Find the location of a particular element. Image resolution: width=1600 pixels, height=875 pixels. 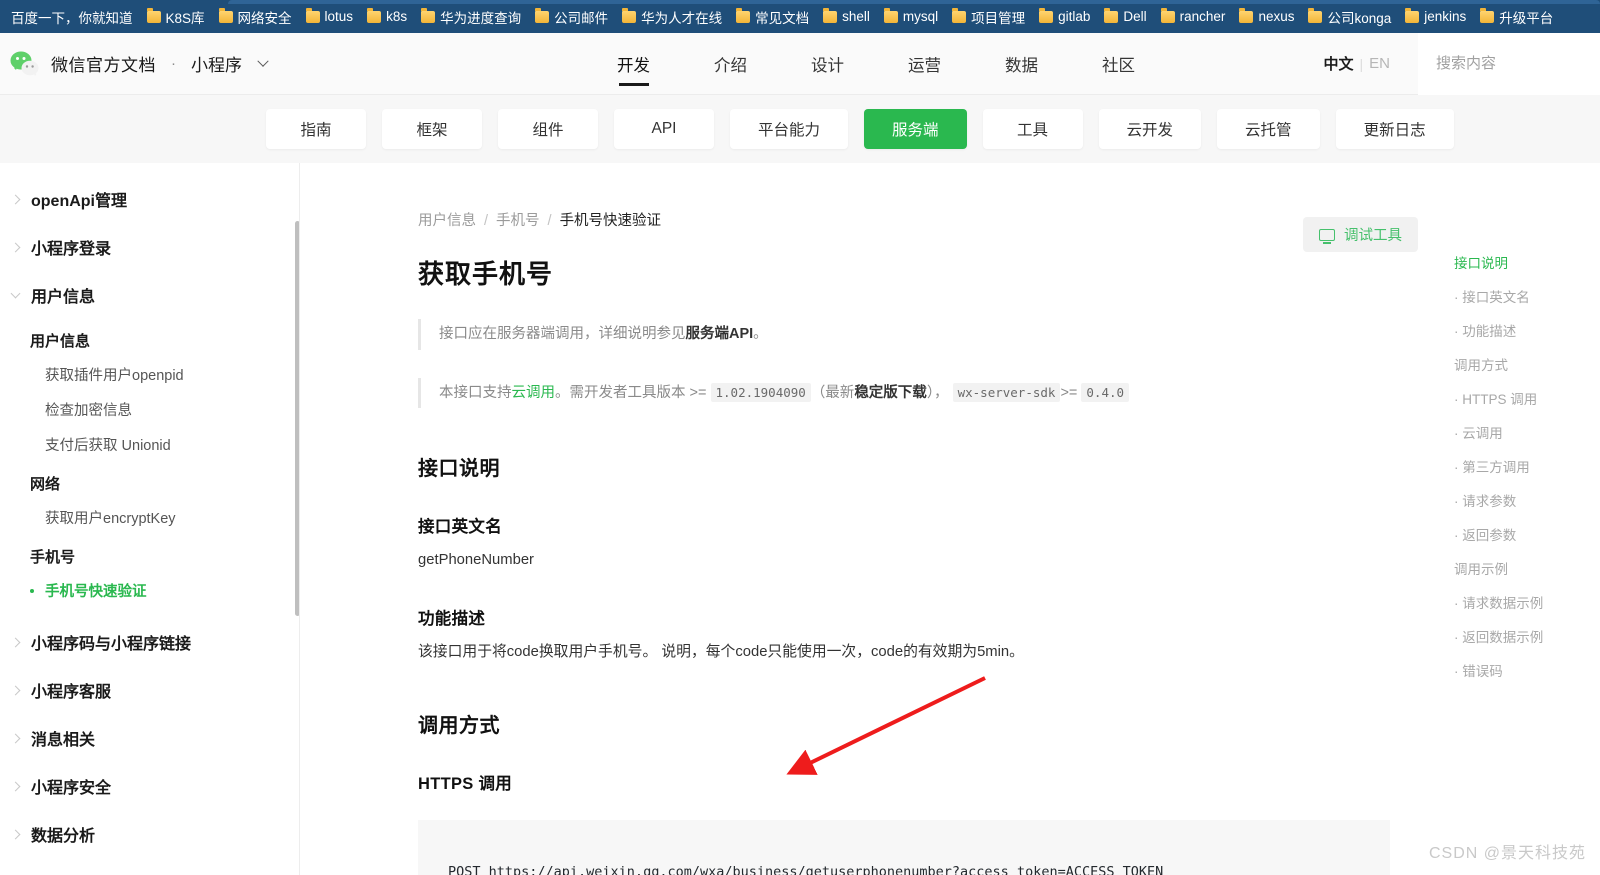

doc-tab-平台能力: 平台能力 is located at coordinates (789, 129).